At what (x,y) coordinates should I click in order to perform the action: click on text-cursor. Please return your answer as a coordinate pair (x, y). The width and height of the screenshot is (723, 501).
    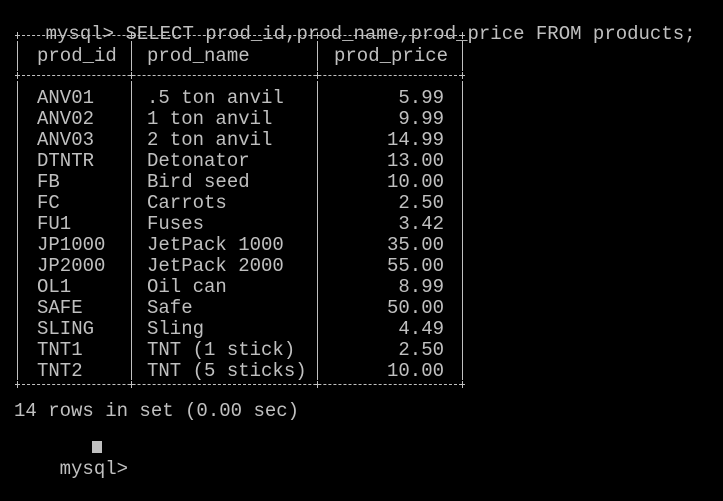
    Looking at the image, I should click on (97, 447).